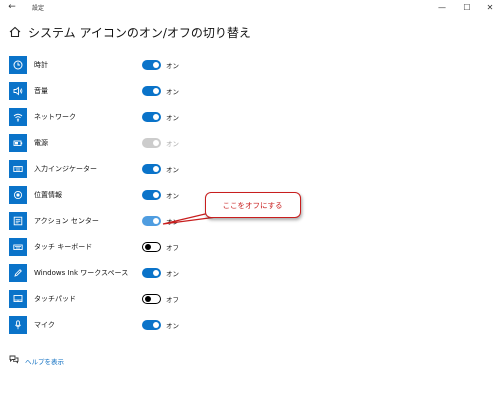  I want to click on setting-row-windows-ink: Windows Ink ワークスペース オン, so click(250, 277).